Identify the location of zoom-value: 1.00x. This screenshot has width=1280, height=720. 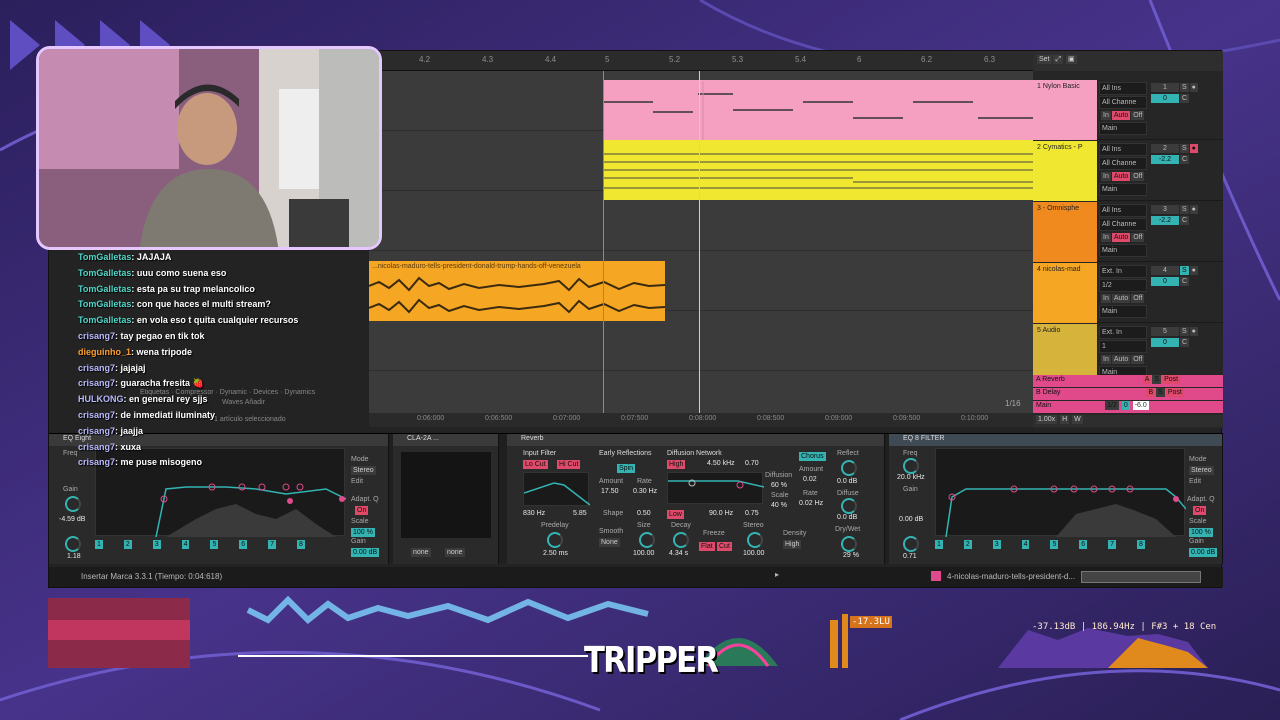
(1047, 419).